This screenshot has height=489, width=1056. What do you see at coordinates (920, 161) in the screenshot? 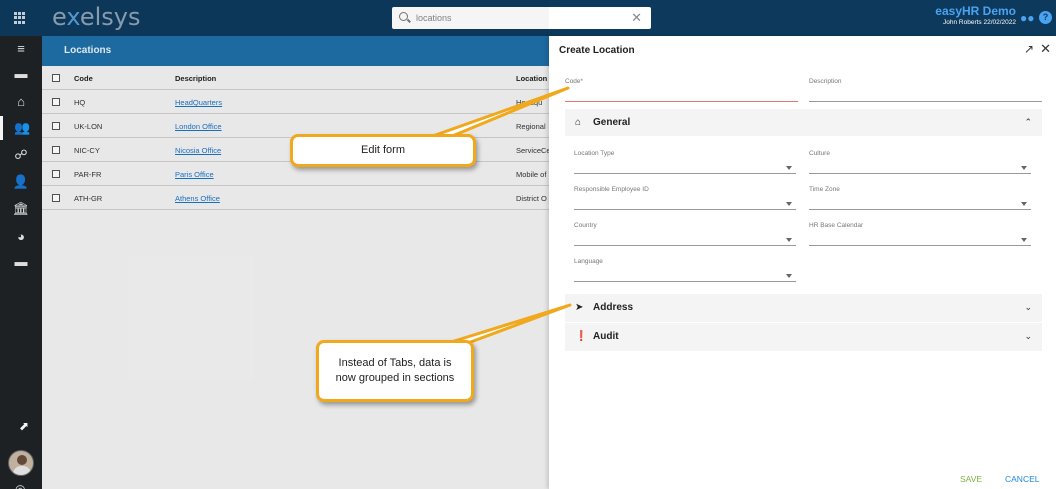
I see `culture-select: Culture` at bounding box center [920, 161].